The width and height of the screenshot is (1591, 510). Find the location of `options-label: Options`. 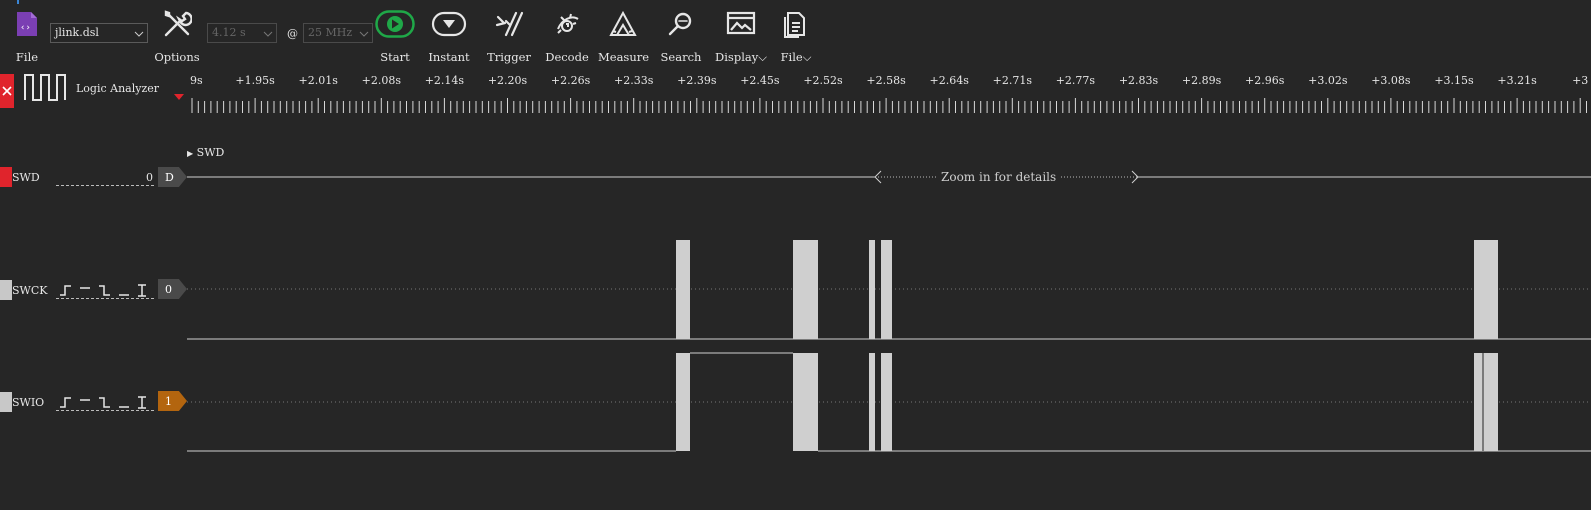

options-label: Options is located at coordinates (177, 57).